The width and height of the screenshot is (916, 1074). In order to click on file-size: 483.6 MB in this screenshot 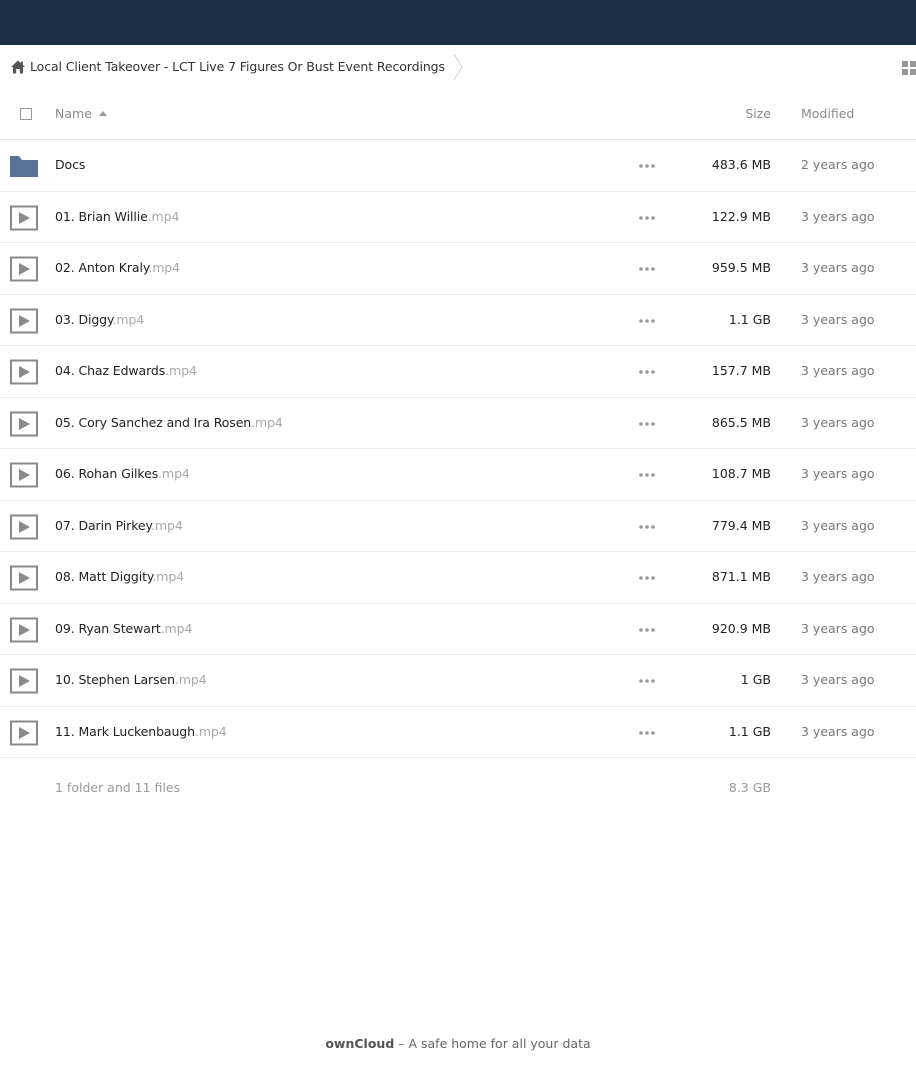, I will do `click(741, 164)`.